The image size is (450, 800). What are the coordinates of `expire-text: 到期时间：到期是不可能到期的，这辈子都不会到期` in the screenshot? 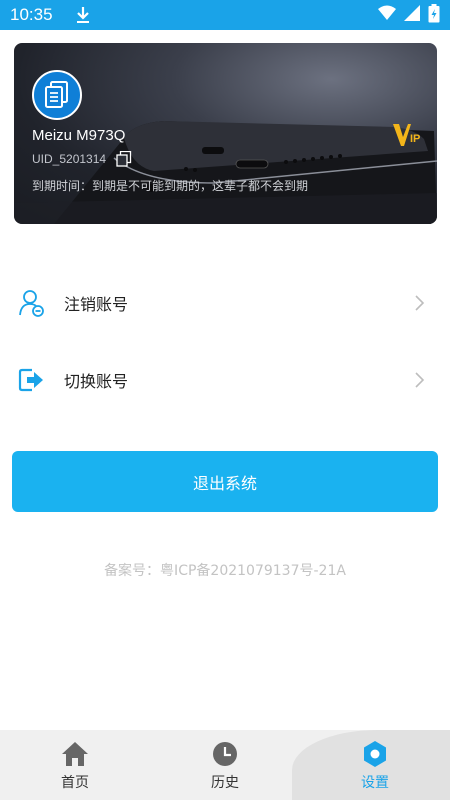 It's located at (170, 186).